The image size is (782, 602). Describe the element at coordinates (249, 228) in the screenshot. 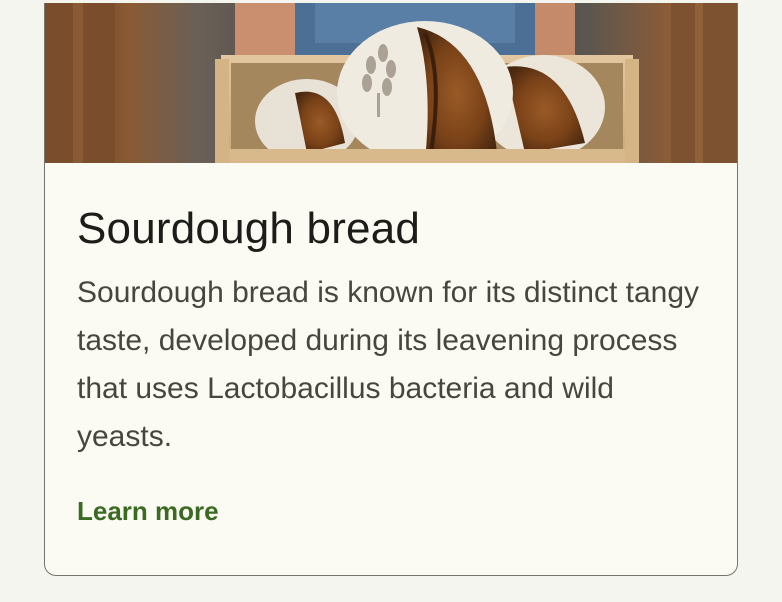

I see `card-title: Sourdough bread` at that location.